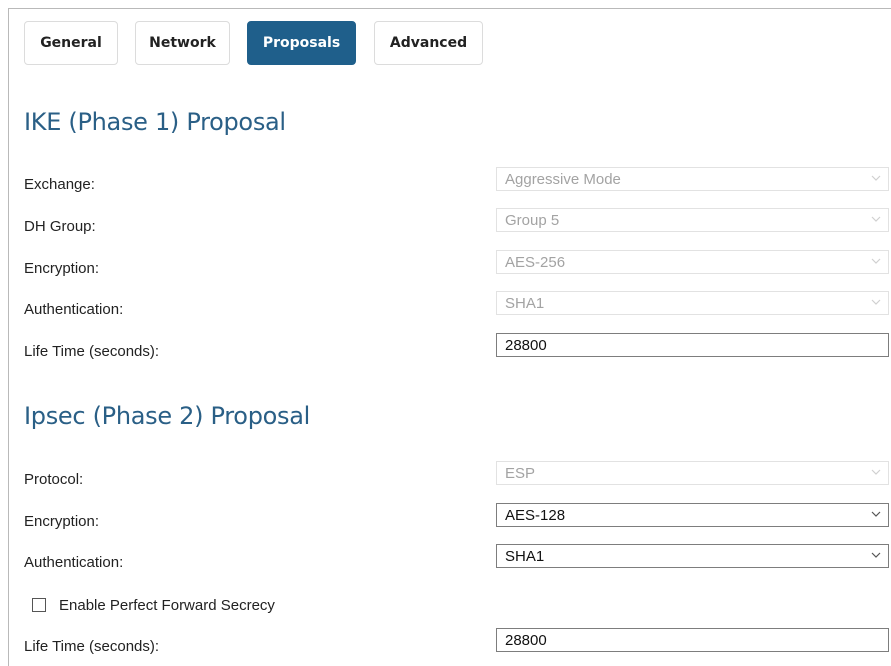  What do you see at coordinates (692, 303) in the screenshot?
I see `ike-authentication-select: SHA1` at bounding box center [692, 303].